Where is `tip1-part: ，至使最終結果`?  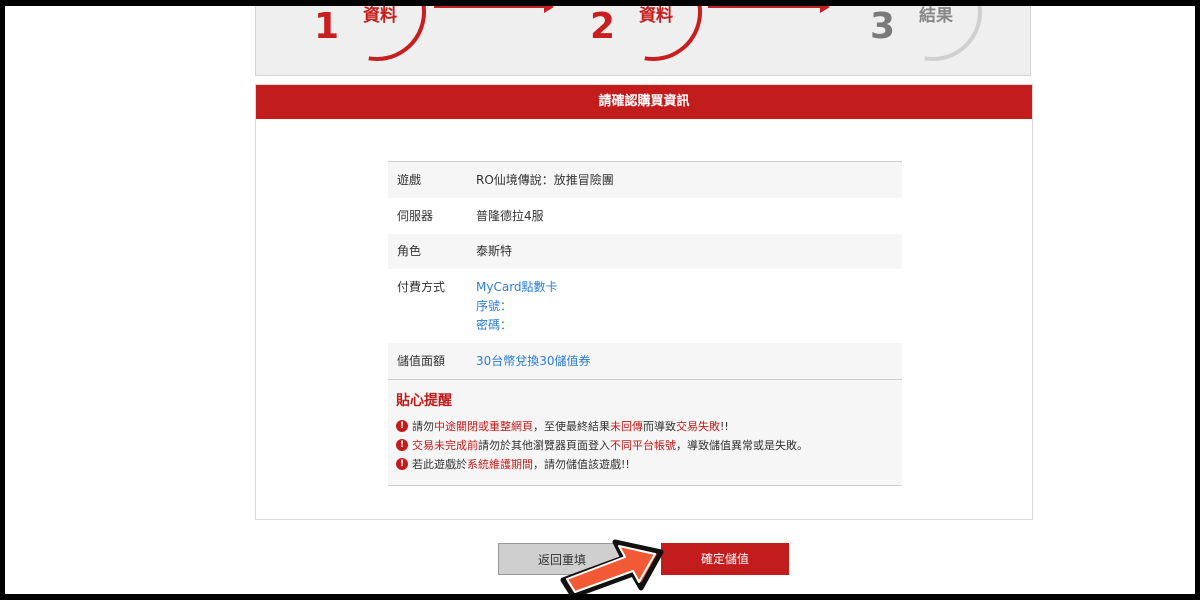 tip1-part: ，至使最終結果 is located at coordinates (571, 426).